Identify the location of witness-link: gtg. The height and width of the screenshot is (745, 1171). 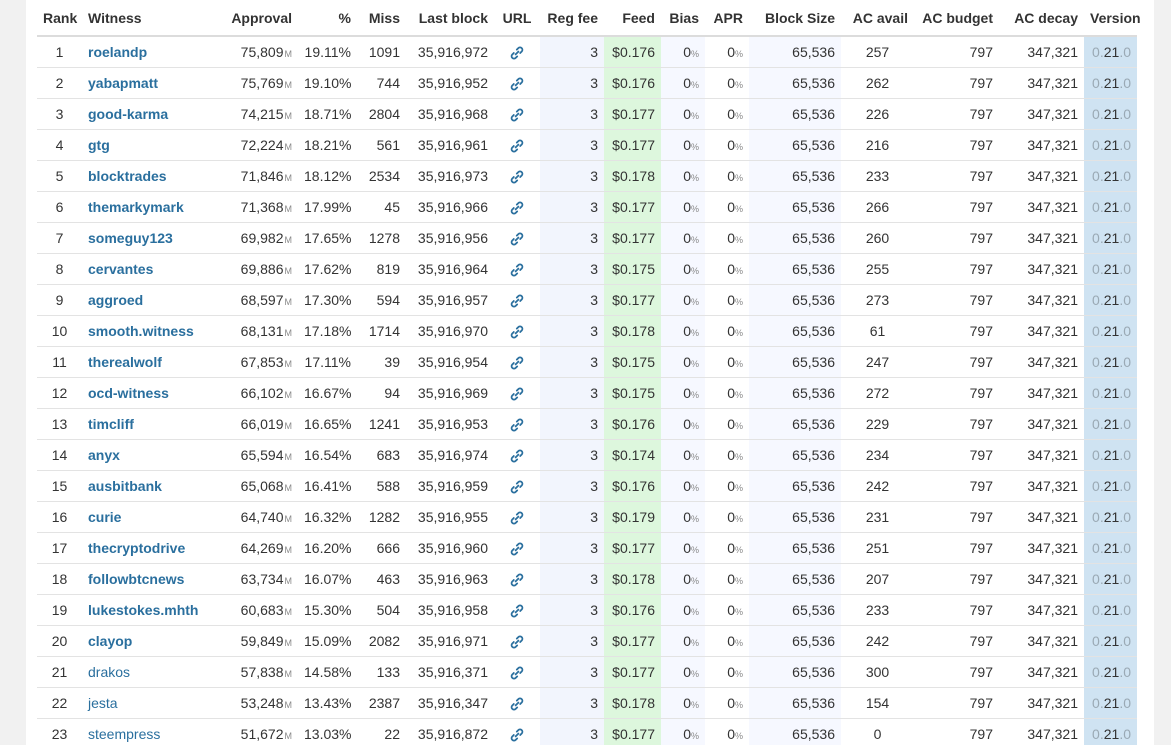
(99, 145).